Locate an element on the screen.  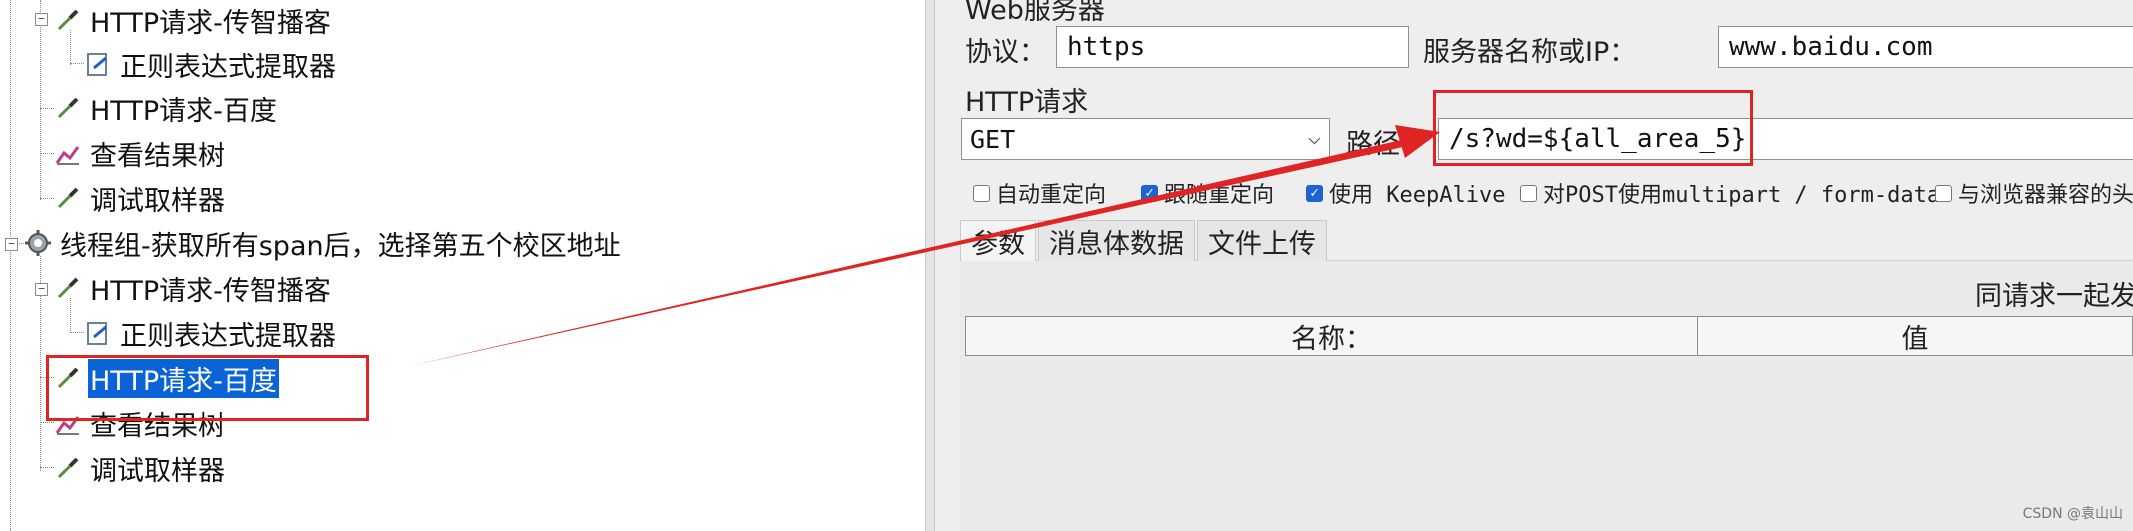
method-select-value: GET is located at coordinates (993, 139).